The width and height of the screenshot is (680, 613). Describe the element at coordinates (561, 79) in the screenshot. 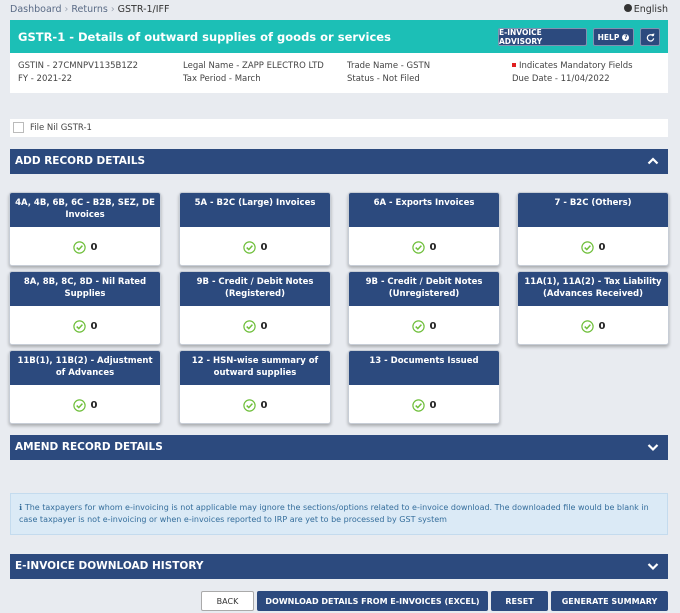

I see `due-date-value: Due Date - 11/04/2022` at that location.